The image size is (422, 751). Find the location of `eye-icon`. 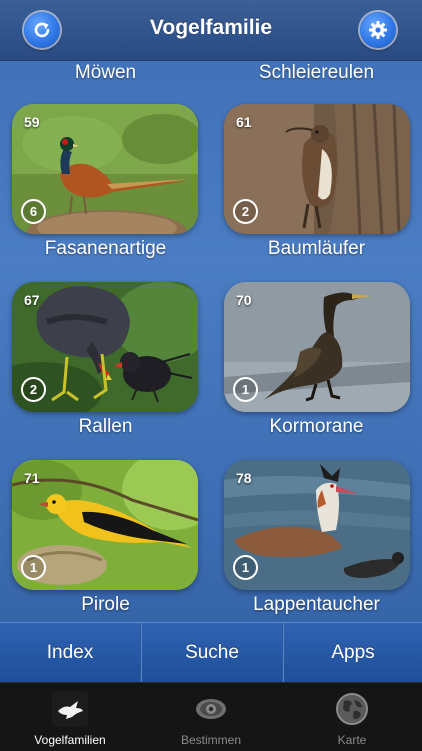

eye-icon is located at coordinates (211, 709).